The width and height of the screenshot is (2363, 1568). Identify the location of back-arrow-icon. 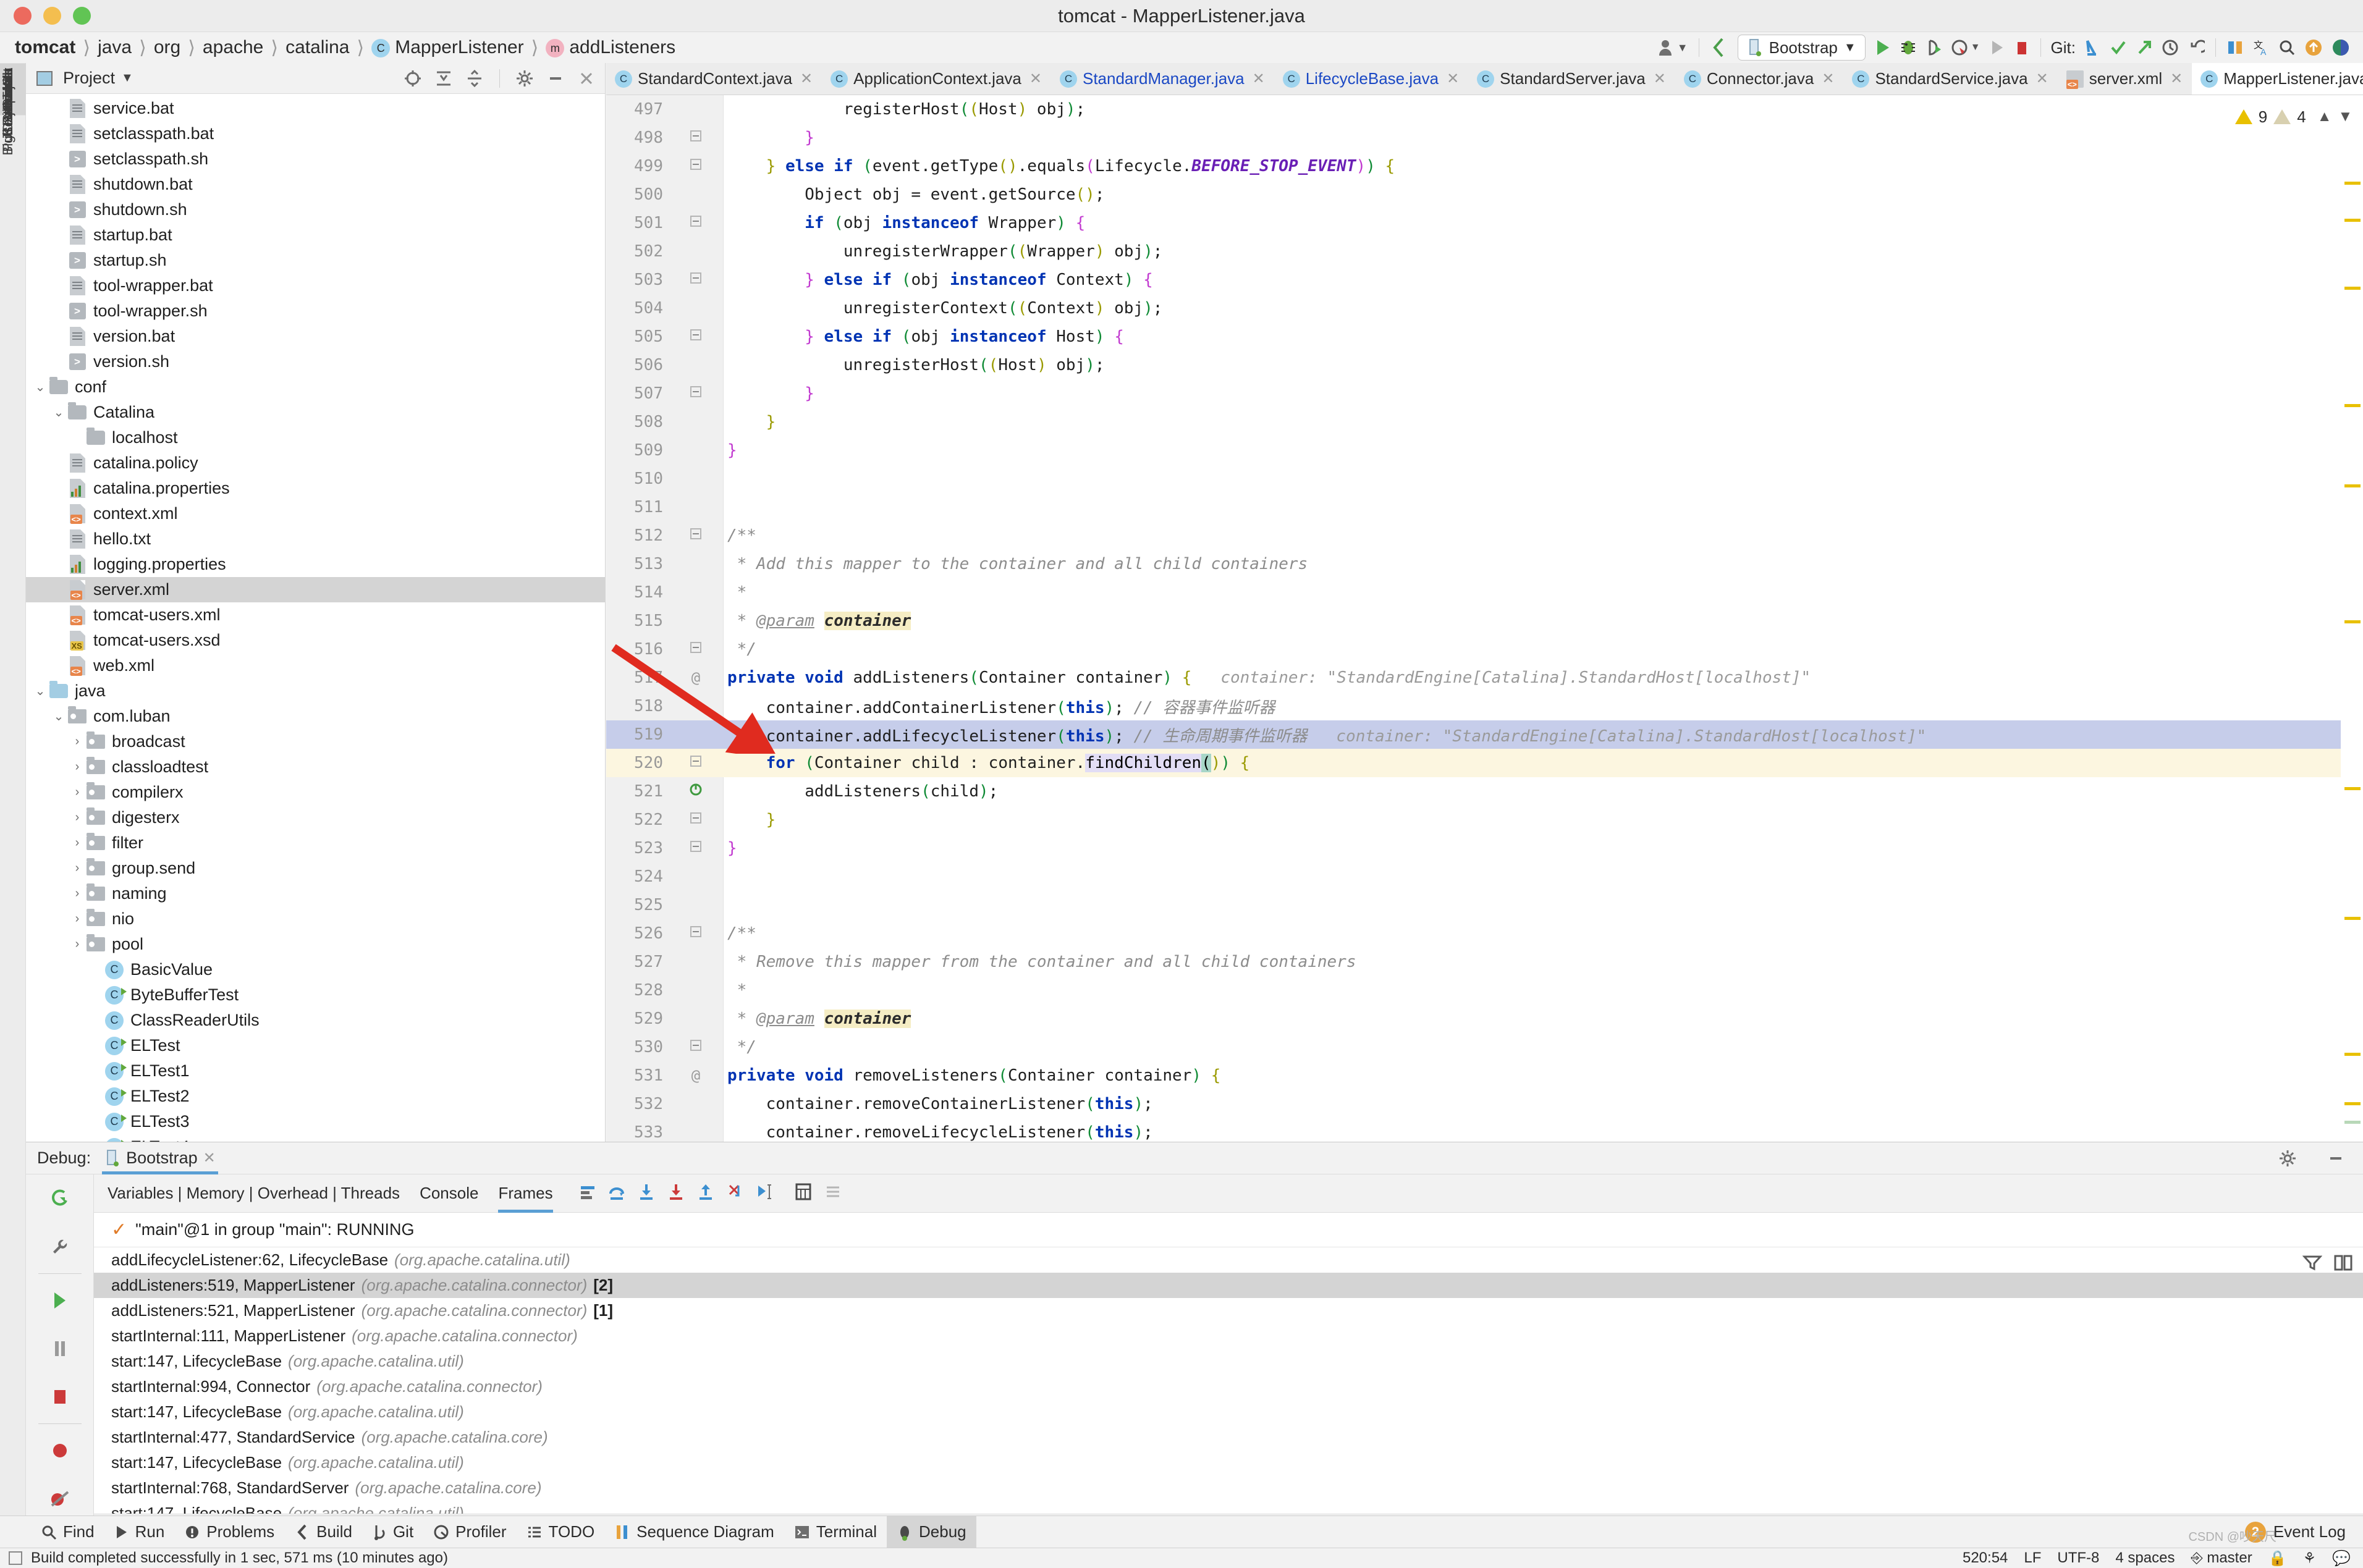
(1719, 47).